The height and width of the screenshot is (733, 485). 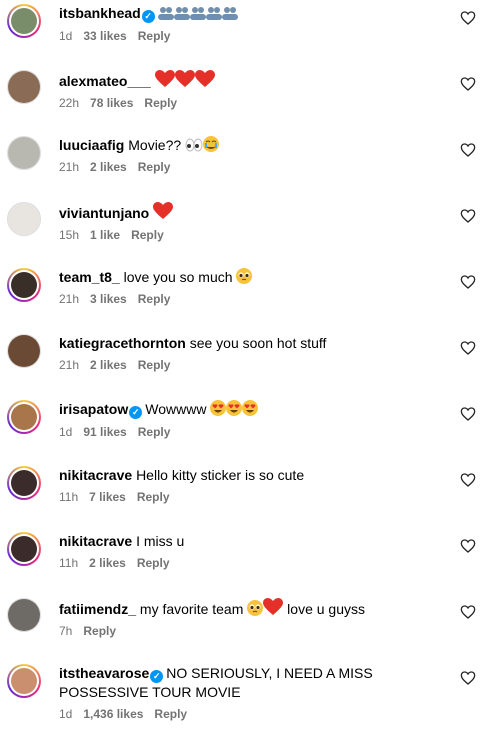 What do you see at coordinates (100, 13) in the screenshot?
I see `comment-username: itsbankhead` at bounding box center [100, 13].